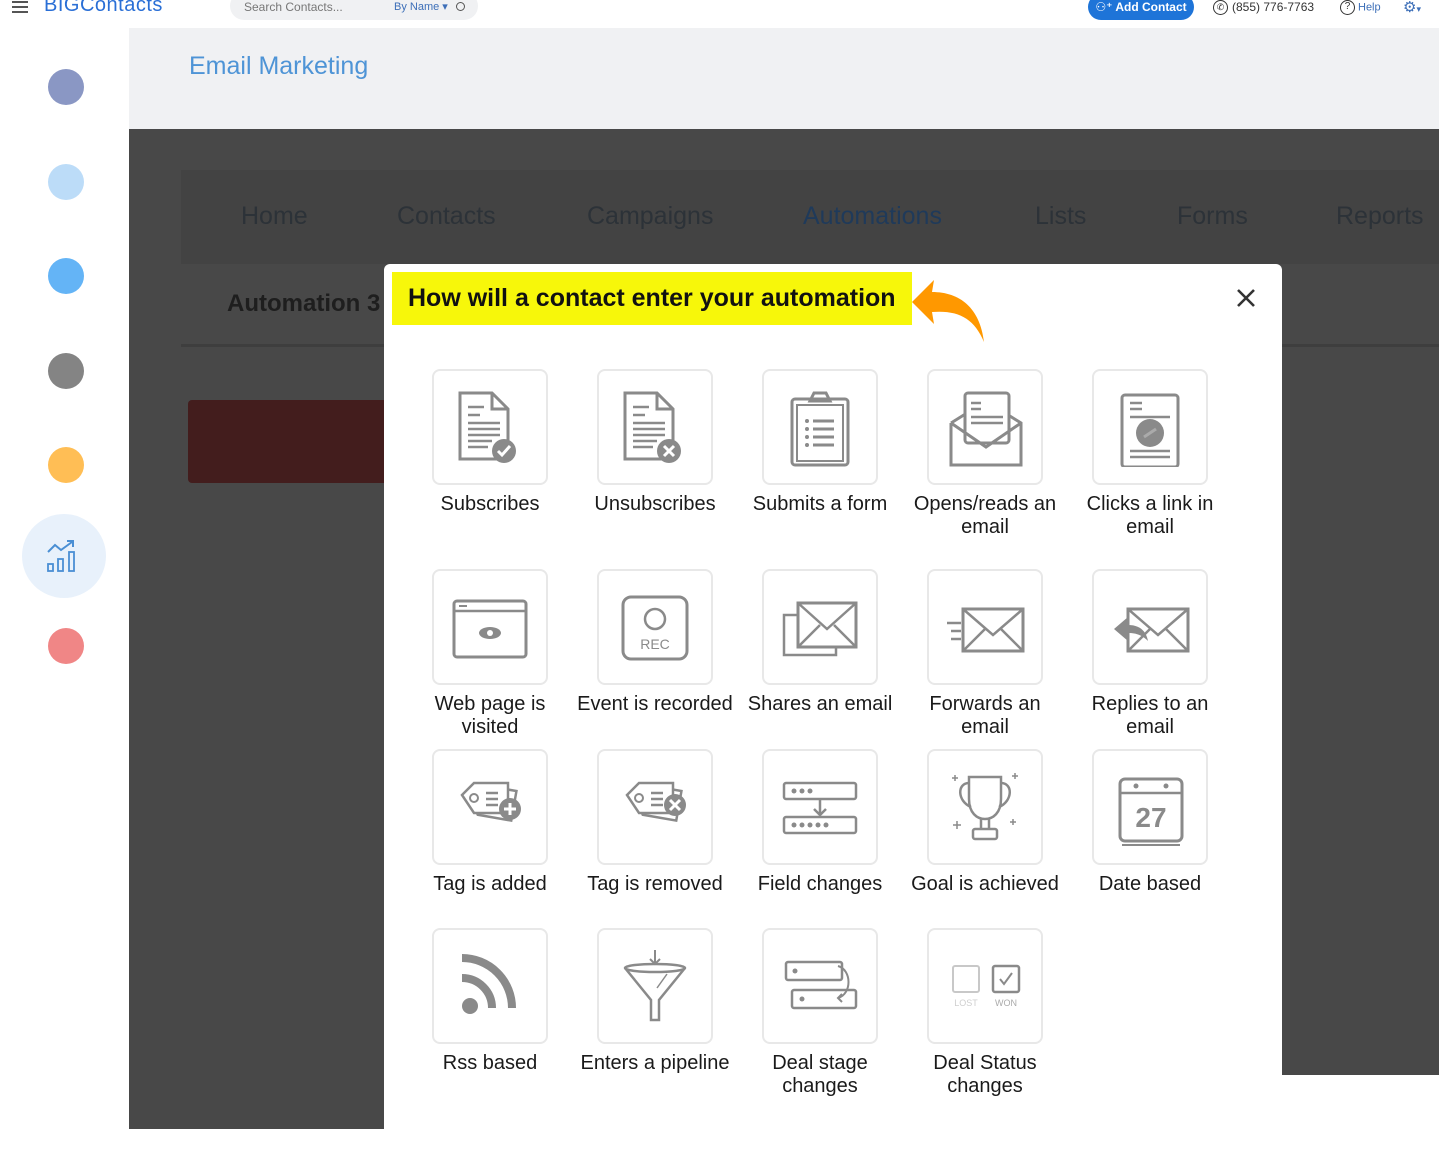 The width and height of the screenshot is (1439, 1151). What do you see at coordinates (986, 630) in the screenshot?
I see `envelope-forward-icon` at bounding box center [986, 630].